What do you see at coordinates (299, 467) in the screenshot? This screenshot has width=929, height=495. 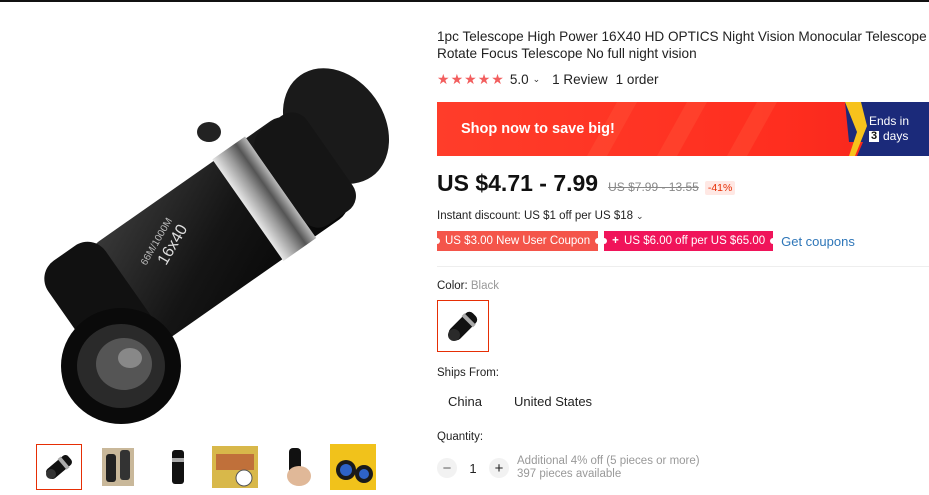 I see `telescope-hand-icon` at bounding box center [299, 467].